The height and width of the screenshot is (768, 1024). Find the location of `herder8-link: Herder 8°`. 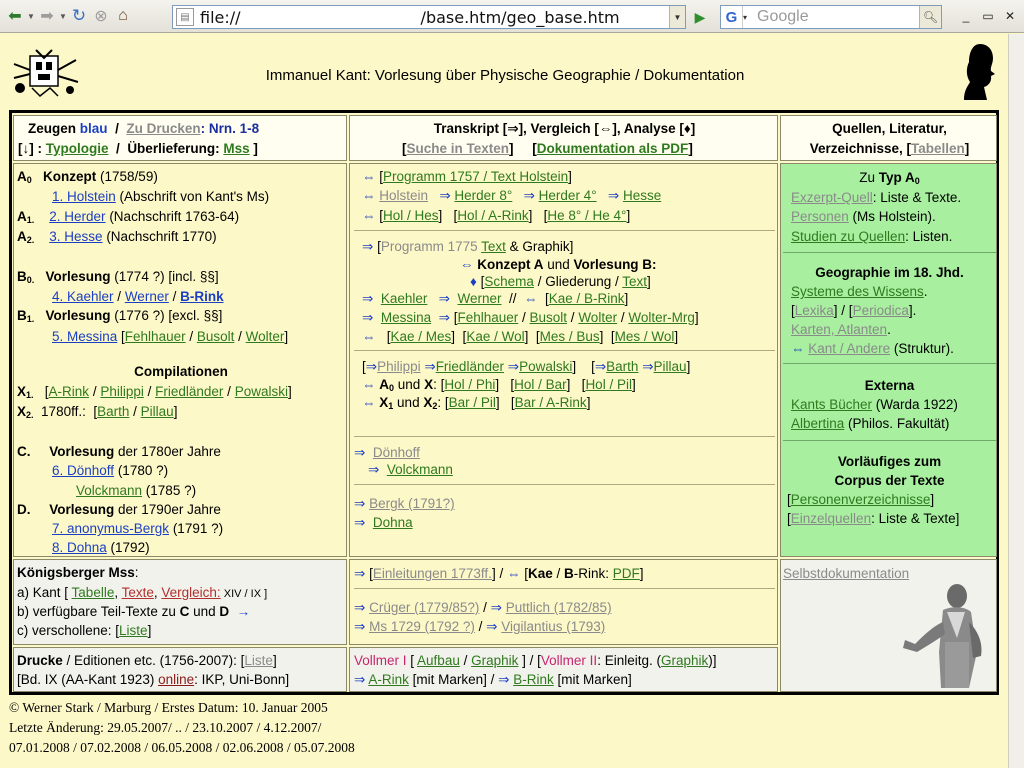

herder8-link: Herder 8° is located at coordinates (483, 195).